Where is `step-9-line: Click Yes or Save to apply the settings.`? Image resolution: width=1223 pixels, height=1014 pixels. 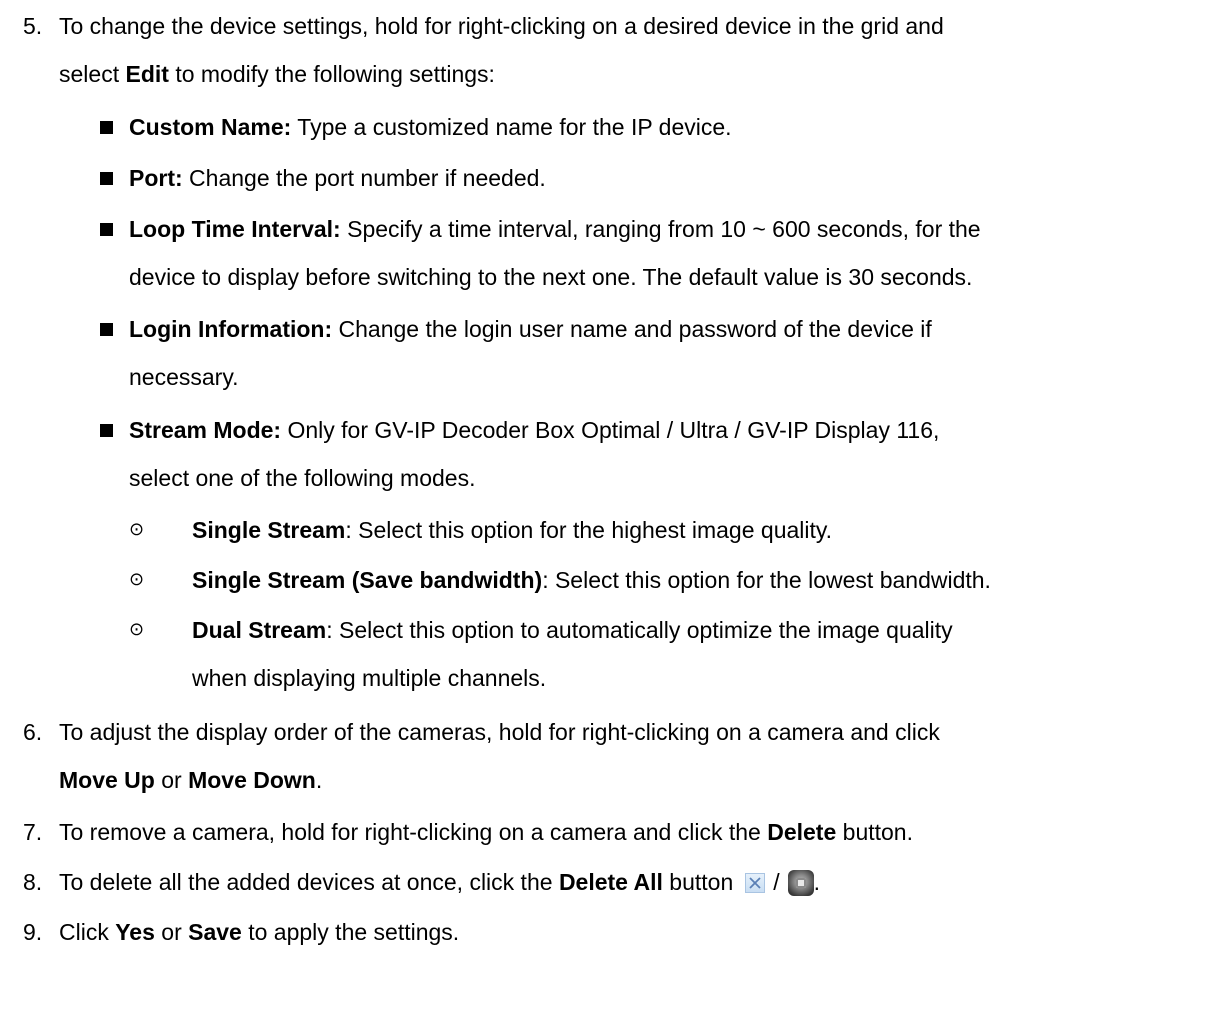
step-9-line: Click Yes or Save to apply the settings. is located at coordinates (259, 932).